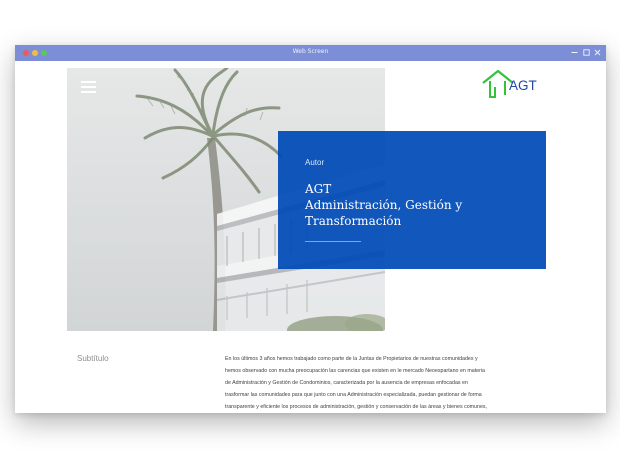 This screenshot has height=459, width=620. What do you see at coordinates (492, 89) in the screenshot?
I see `house-wall-icon` at bounding box center [492, 89].